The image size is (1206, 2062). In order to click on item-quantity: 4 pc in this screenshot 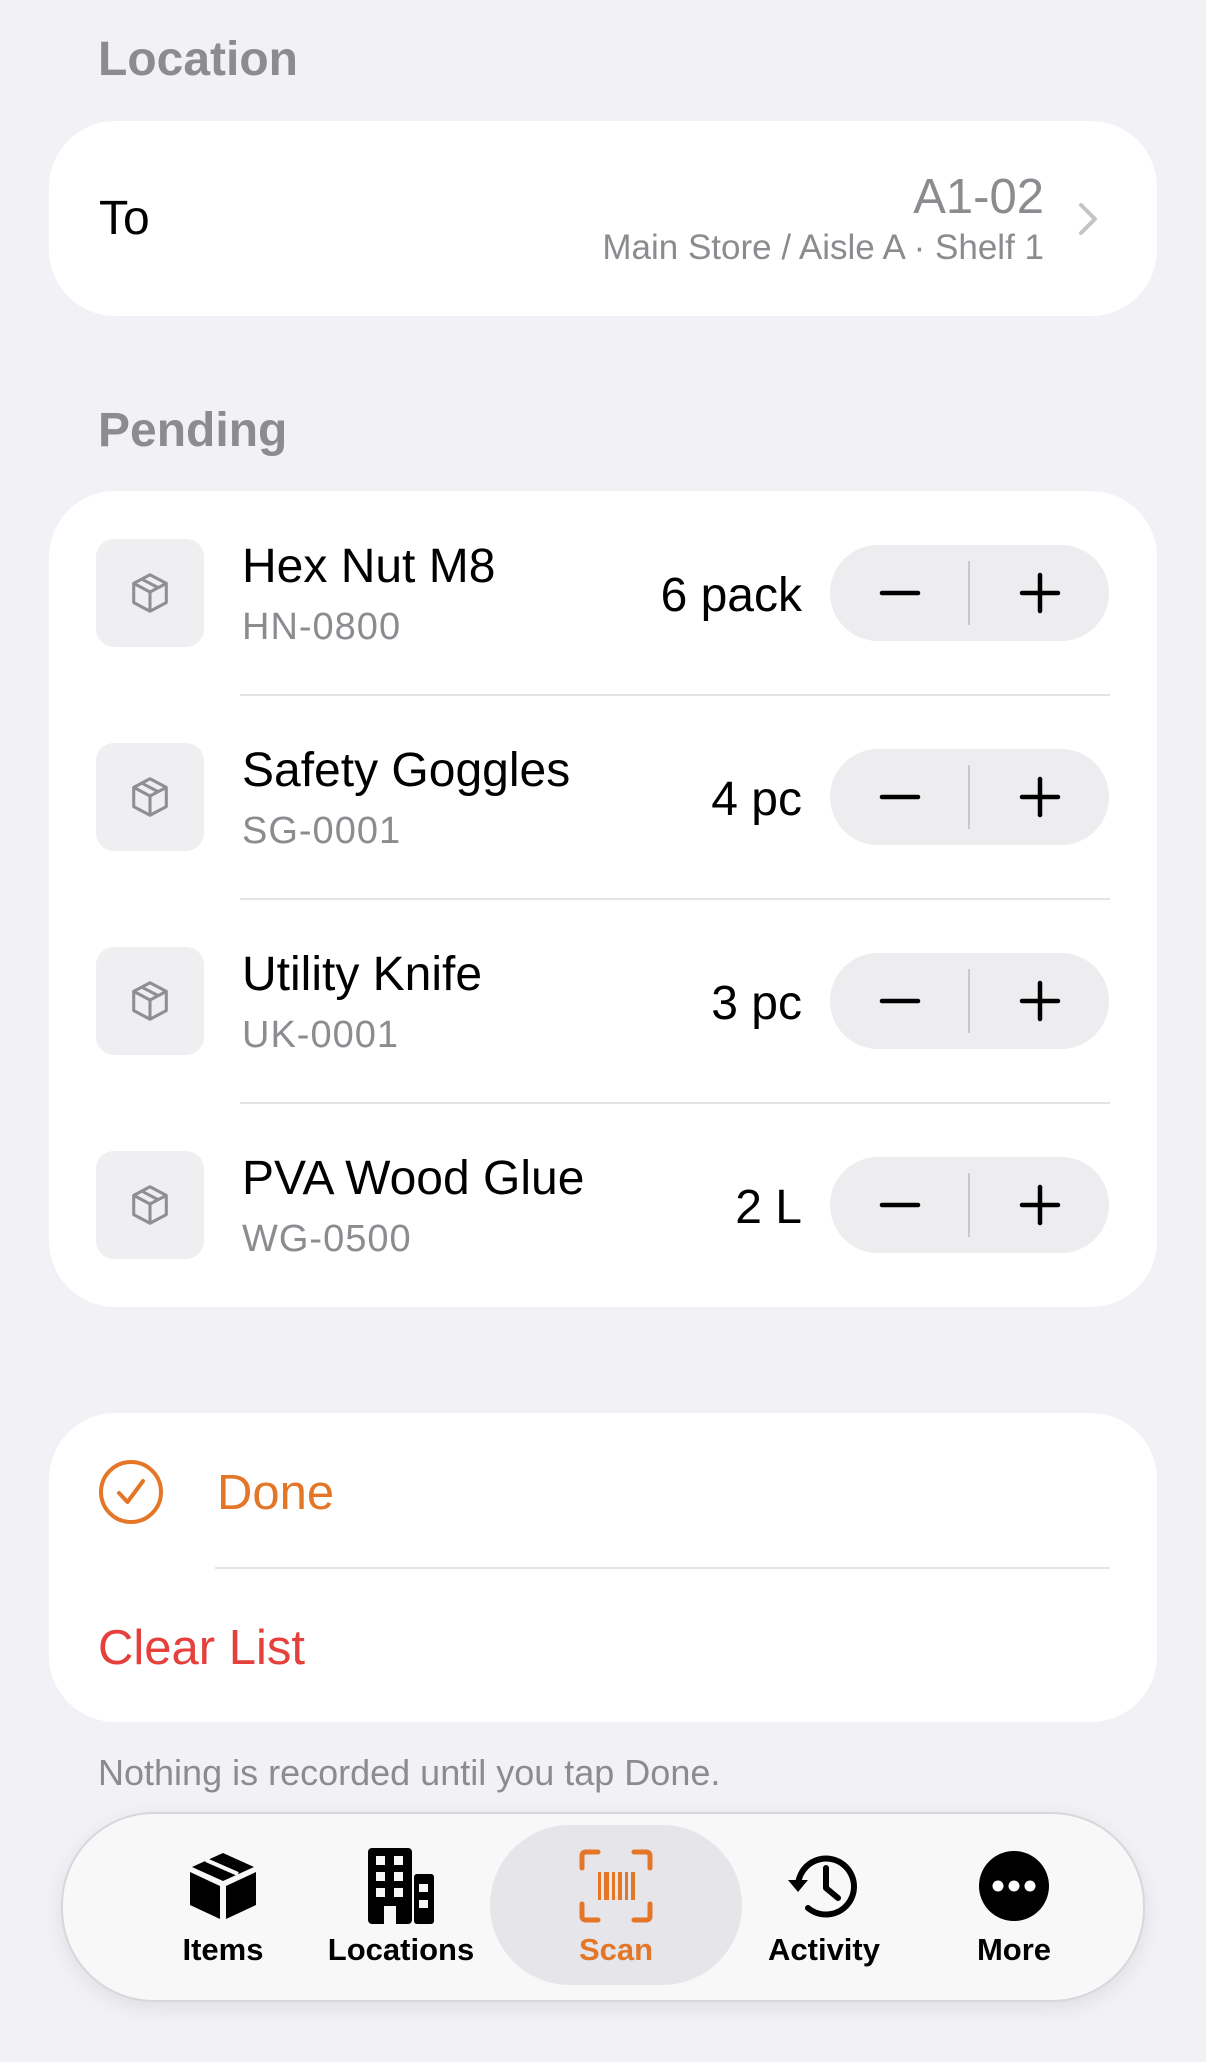, I will do `click(756, 799)`.